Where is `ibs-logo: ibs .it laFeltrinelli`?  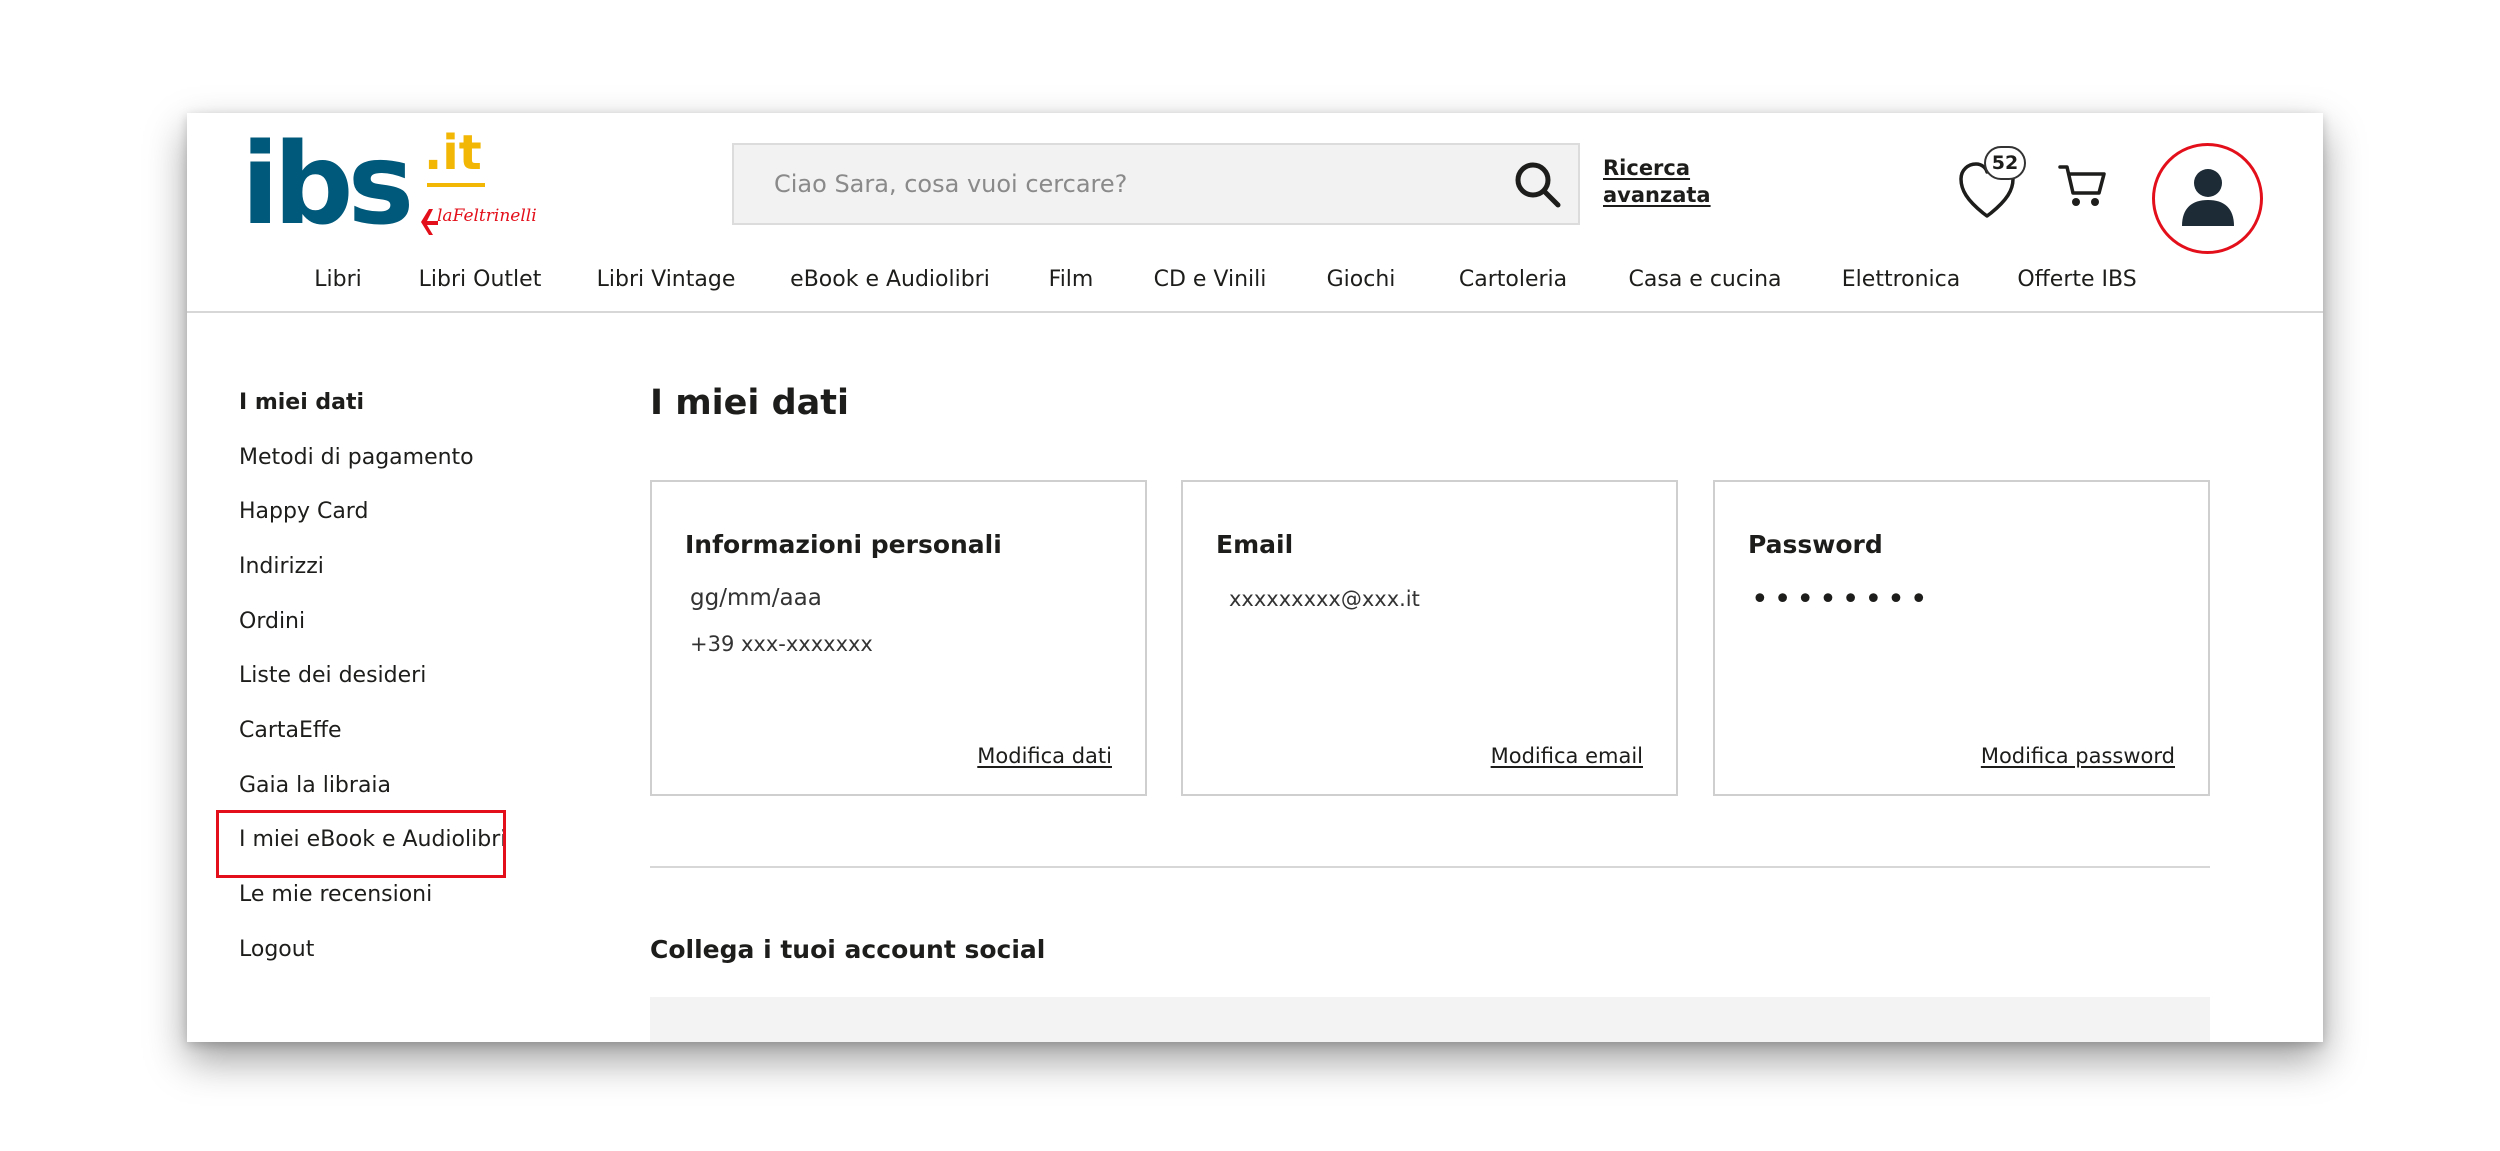
ibs-logo: ibs .it laFeltrinelli is located at coordinates (391, 187).